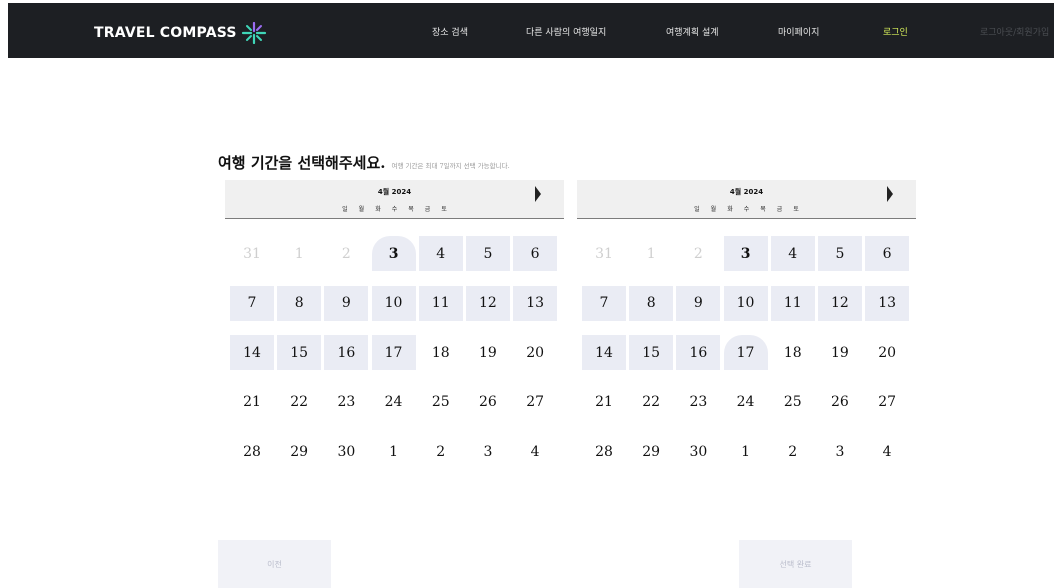 The height and width of the screenshot is (588, 1054). What do you see at coordinates (253, 33) in the screenshot?
I see `compass-star-icon` at bounding box center [253, 33].